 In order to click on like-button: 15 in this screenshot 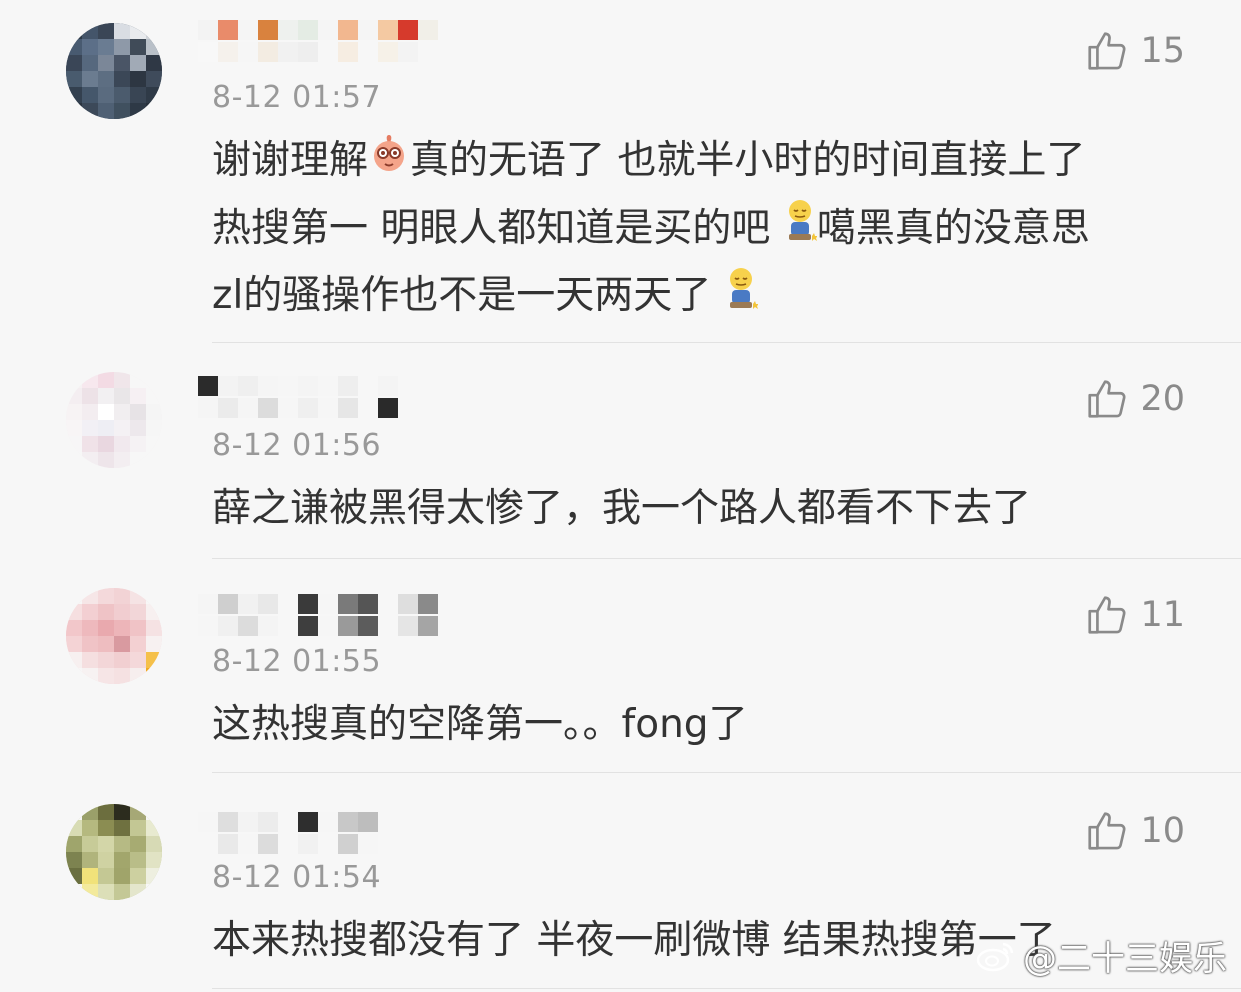, I will do `click(1134, 51)`.